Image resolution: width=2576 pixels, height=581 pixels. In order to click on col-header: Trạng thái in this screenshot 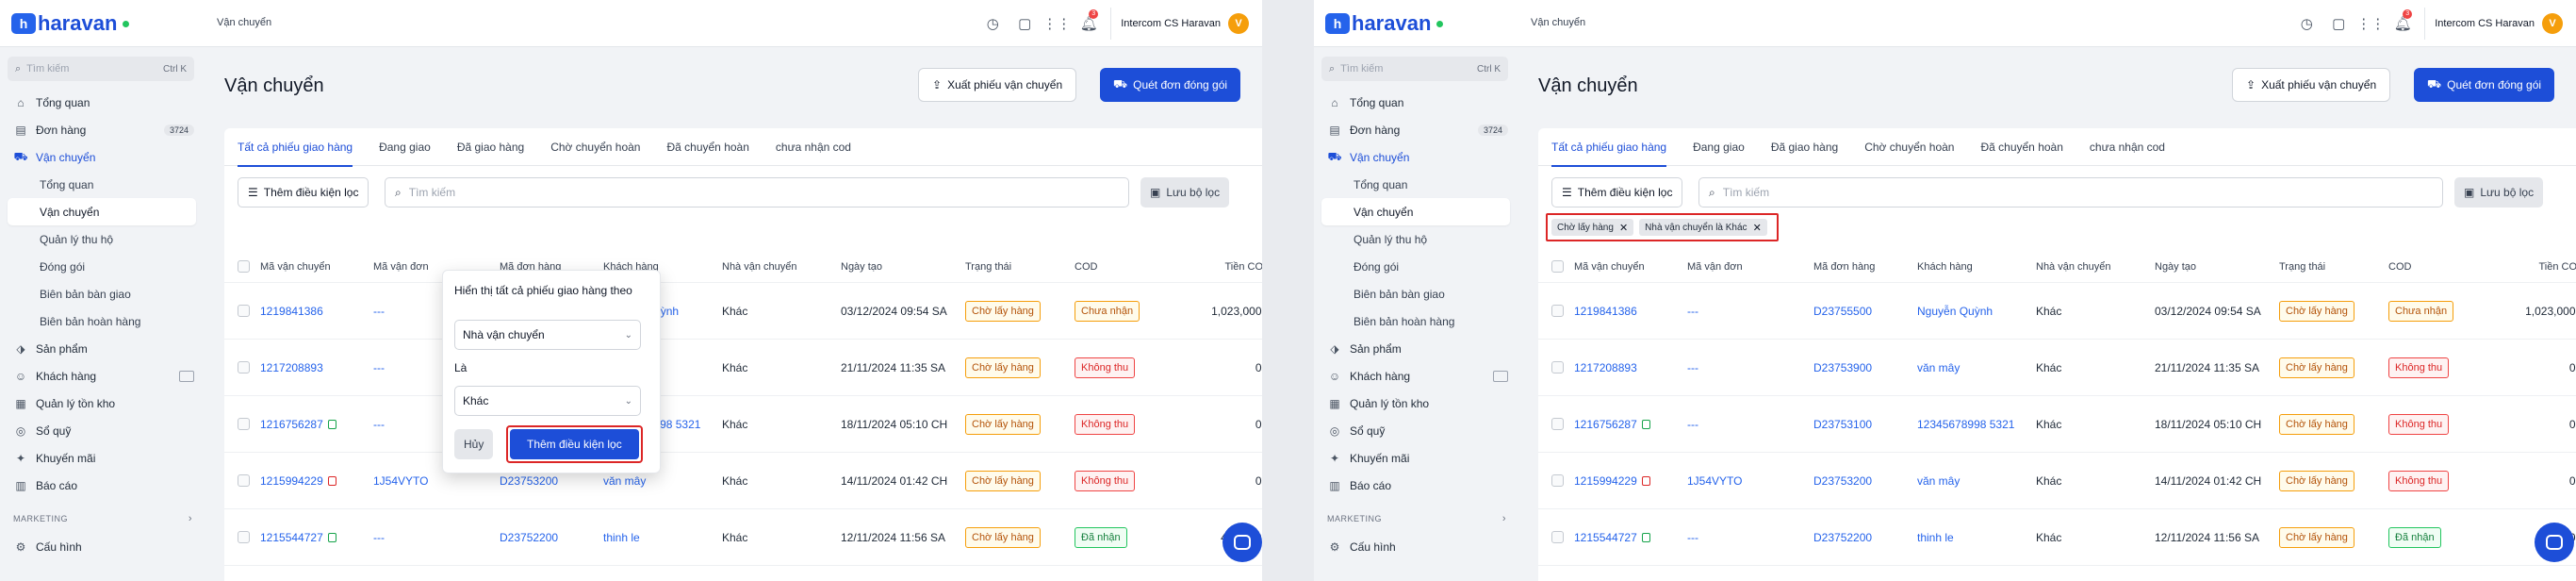, I will do `click(1020, 267)`.